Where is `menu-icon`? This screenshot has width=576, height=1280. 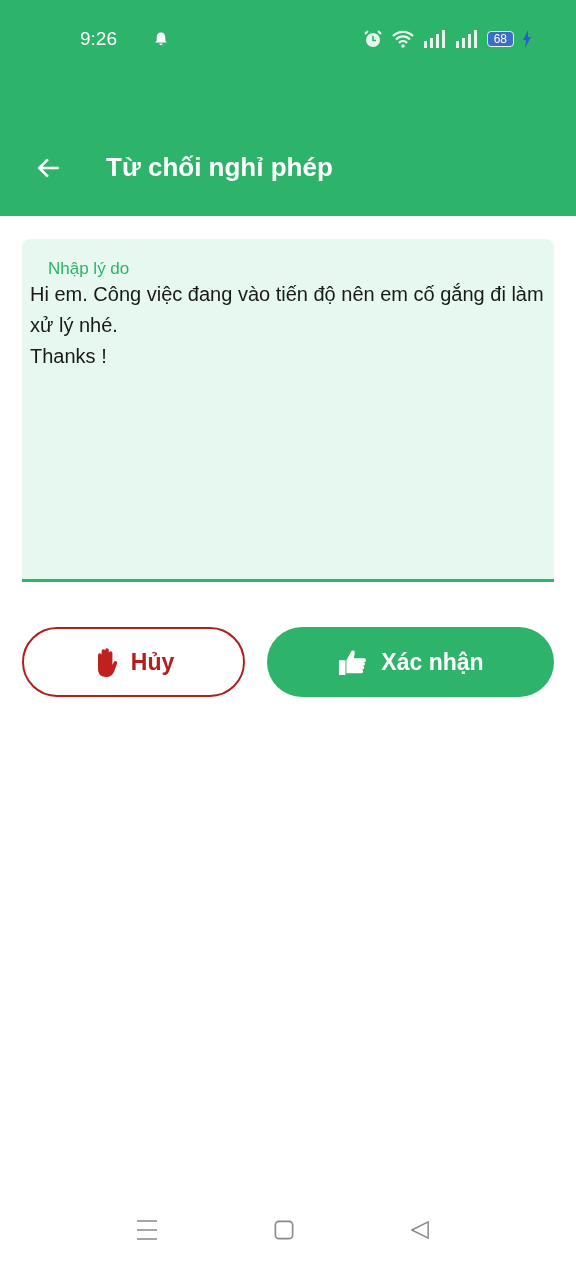 menu-icon is located at coordinates (147, 1230).